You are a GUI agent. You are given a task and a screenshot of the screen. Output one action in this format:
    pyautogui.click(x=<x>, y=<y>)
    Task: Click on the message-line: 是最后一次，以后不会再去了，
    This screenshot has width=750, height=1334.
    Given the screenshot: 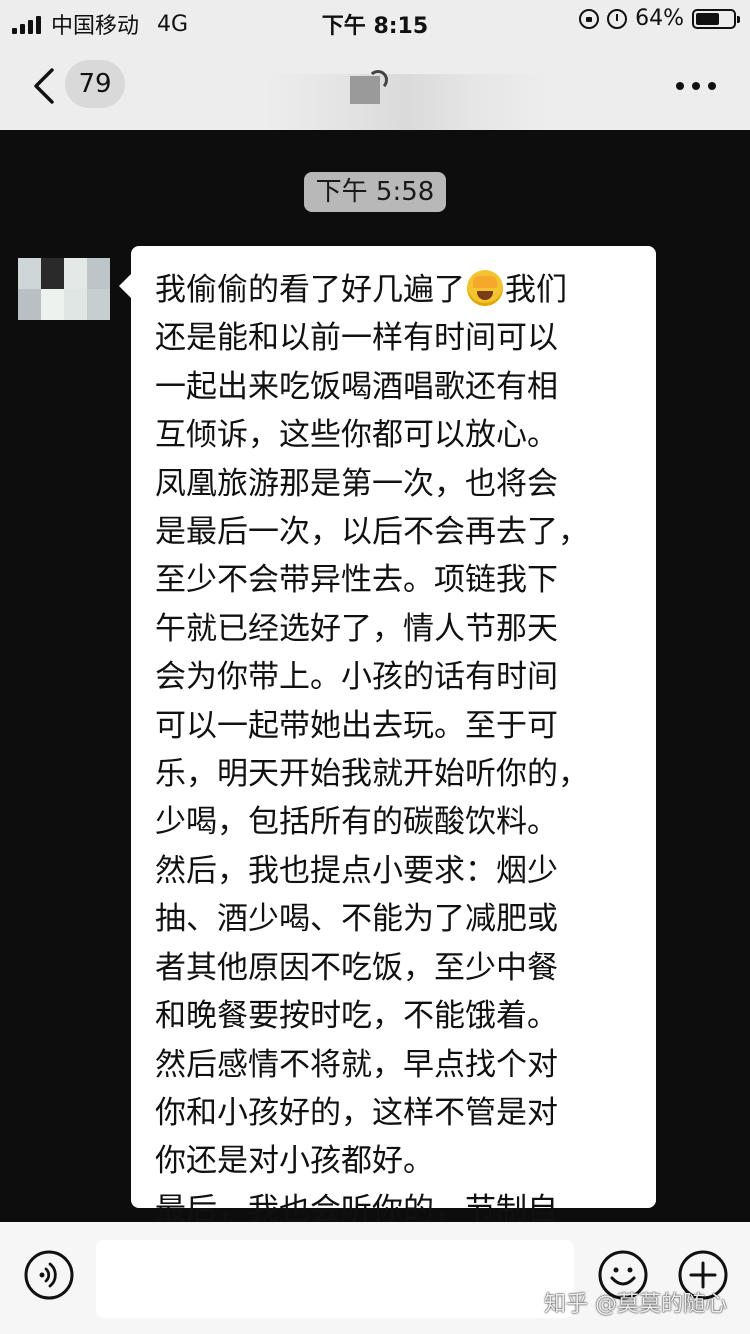 What is the action you would take?
    pyautogui.click(x=372, y=532)
    